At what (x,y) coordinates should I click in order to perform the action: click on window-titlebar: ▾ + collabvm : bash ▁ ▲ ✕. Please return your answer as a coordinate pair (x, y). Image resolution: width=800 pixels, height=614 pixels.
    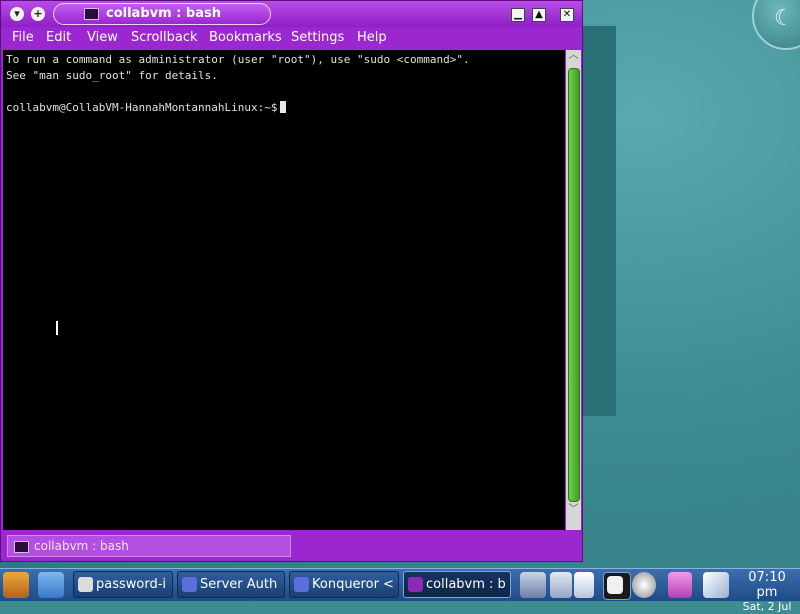
    Looking at the image, I should click on (291, 14).